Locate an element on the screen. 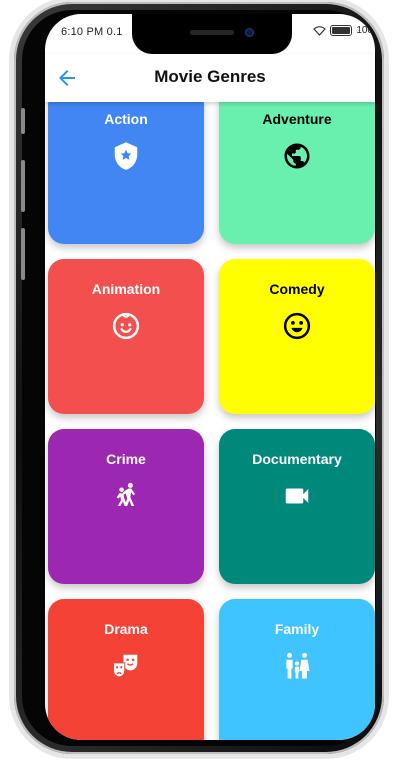 This screenshot has width=395, height=759. genre-label: Documentary is located at coordinates (297, 459).